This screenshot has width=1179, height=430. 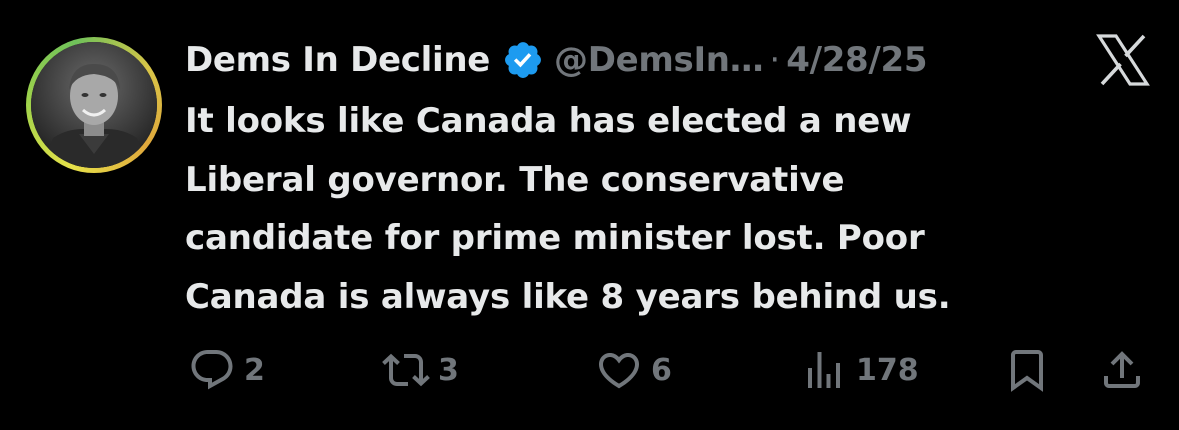 What do you see at coordinates (212, 370) in the screenshot?
I see `reply-icon` at bounding box center [212, 370].